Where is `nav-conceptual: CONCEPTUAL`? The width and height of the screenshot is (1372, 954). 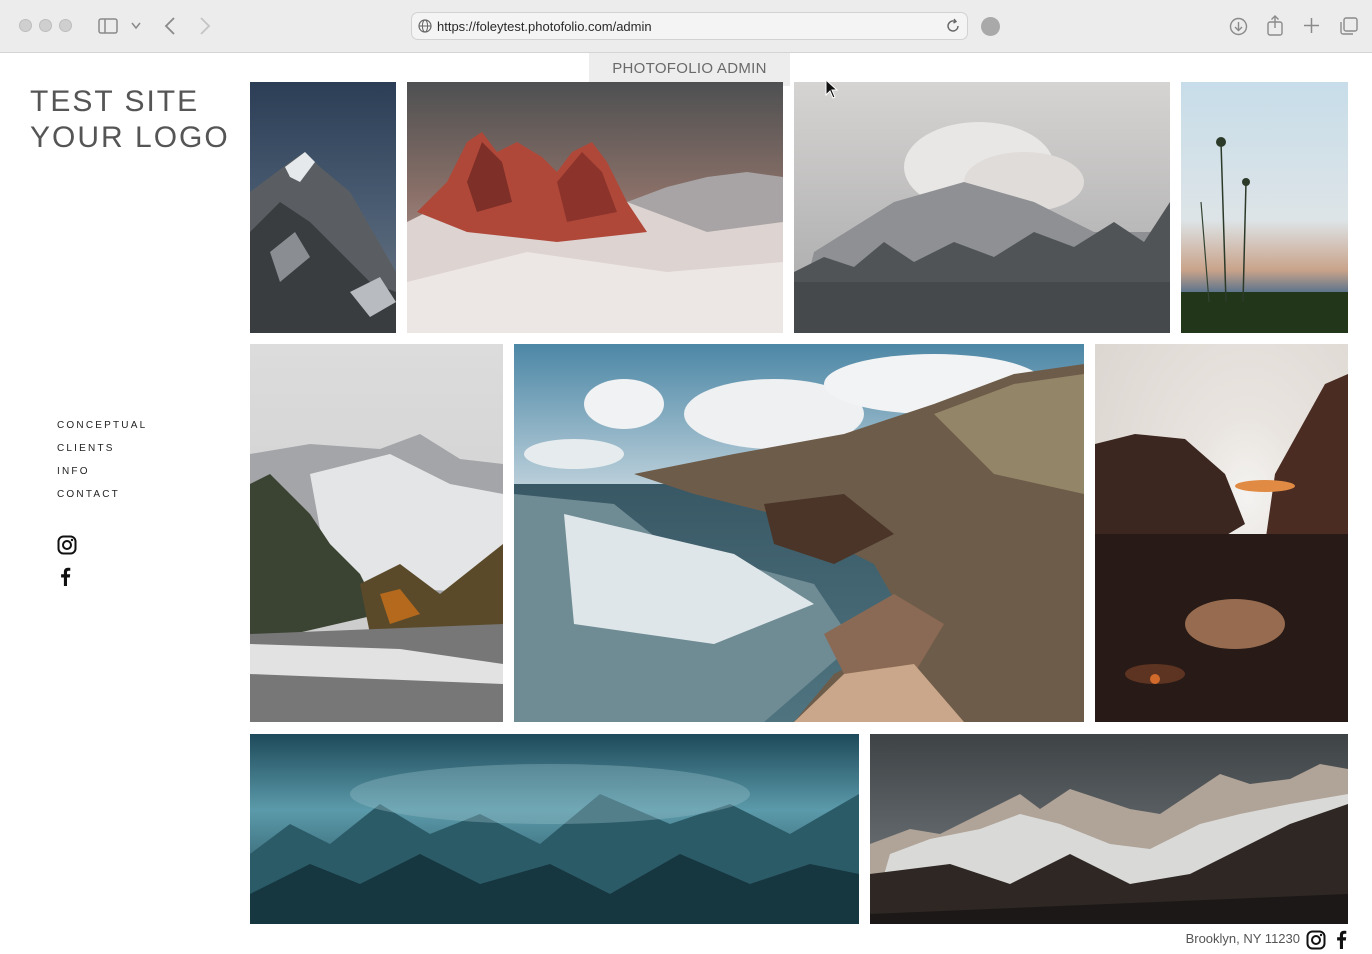 nav-conceptual: CONCEPTUAL is located at coordinates (102, 430).